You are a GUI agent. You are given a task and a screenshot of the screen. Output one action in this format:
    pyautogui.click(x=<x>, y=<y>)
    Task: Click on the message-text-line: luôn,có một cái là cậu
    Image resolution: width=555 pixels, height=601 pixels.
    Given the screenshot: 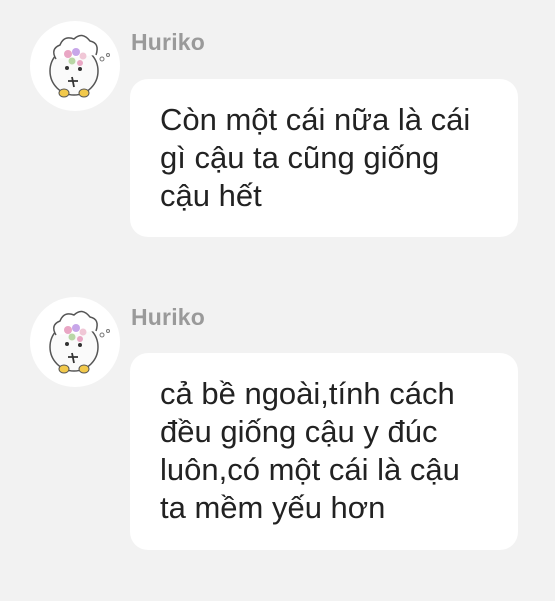 What is the action you would take?
    pyautogui.click(x=310, y=469)
    